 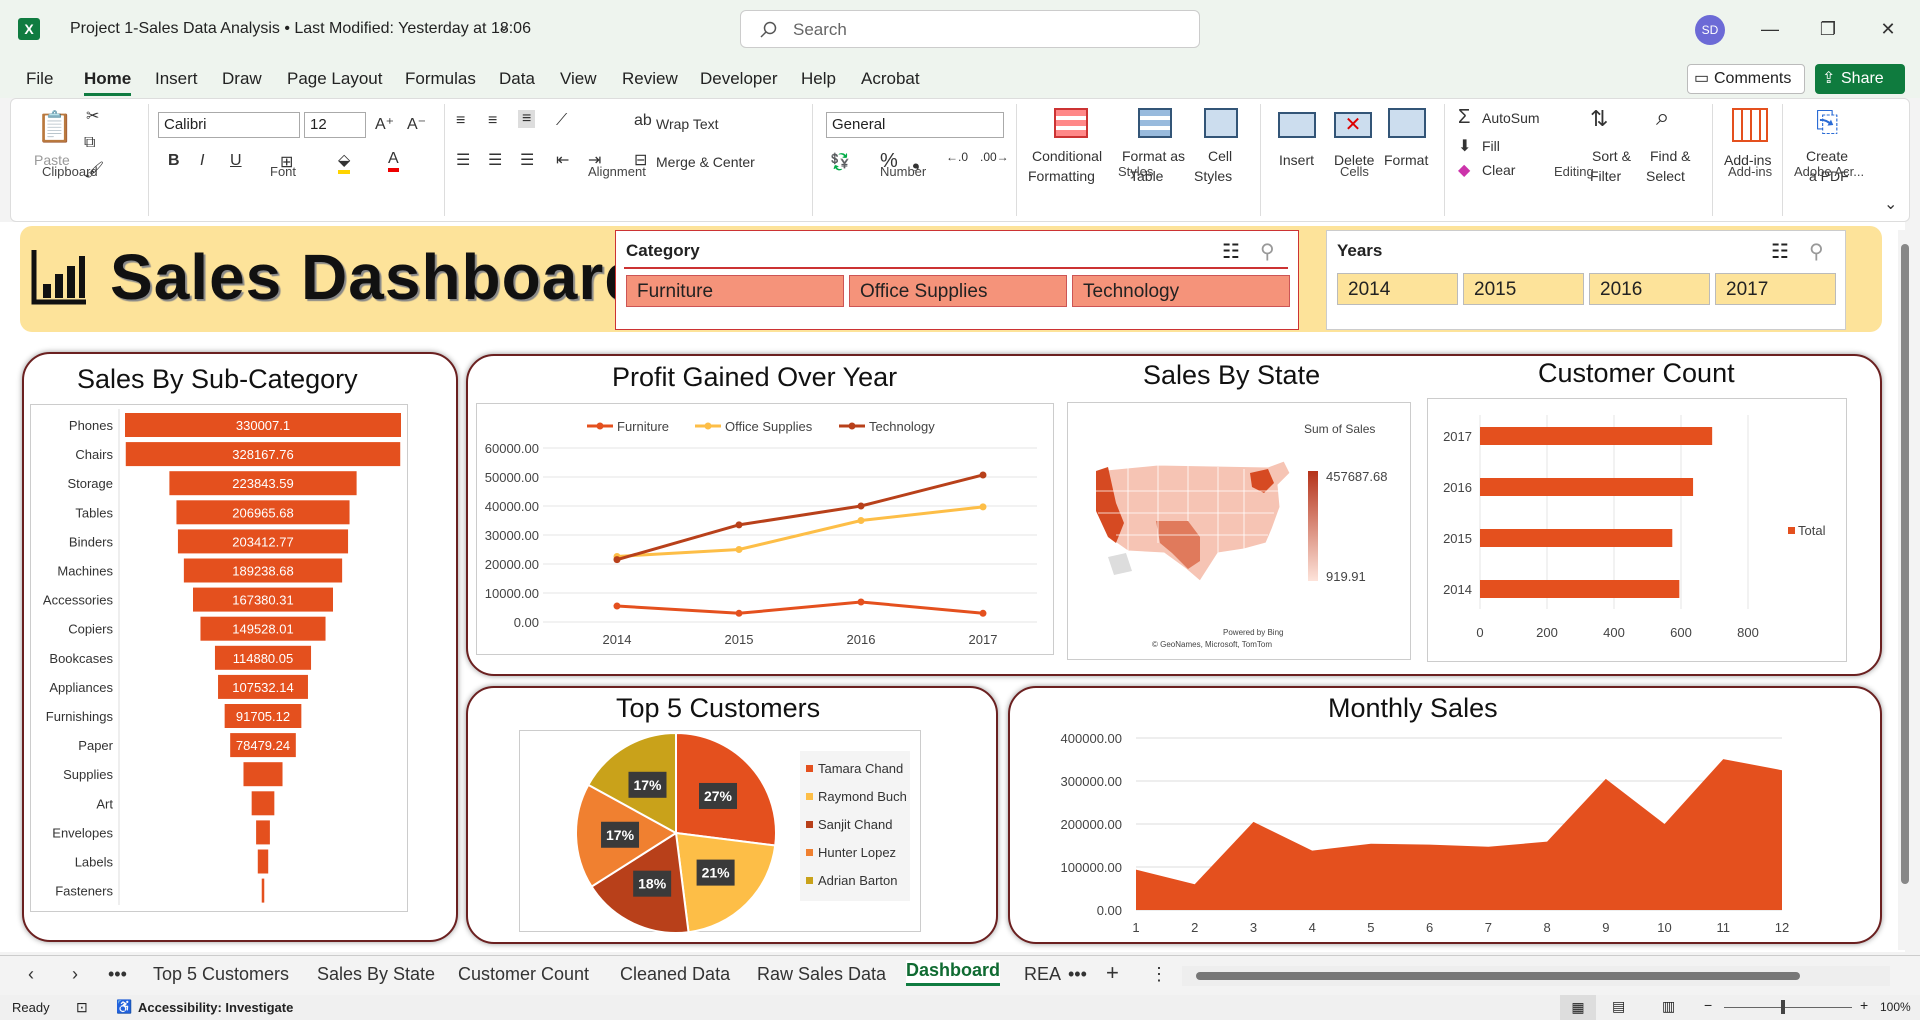 I want to click on zoom-slider, so click(x=1788, y=1007).